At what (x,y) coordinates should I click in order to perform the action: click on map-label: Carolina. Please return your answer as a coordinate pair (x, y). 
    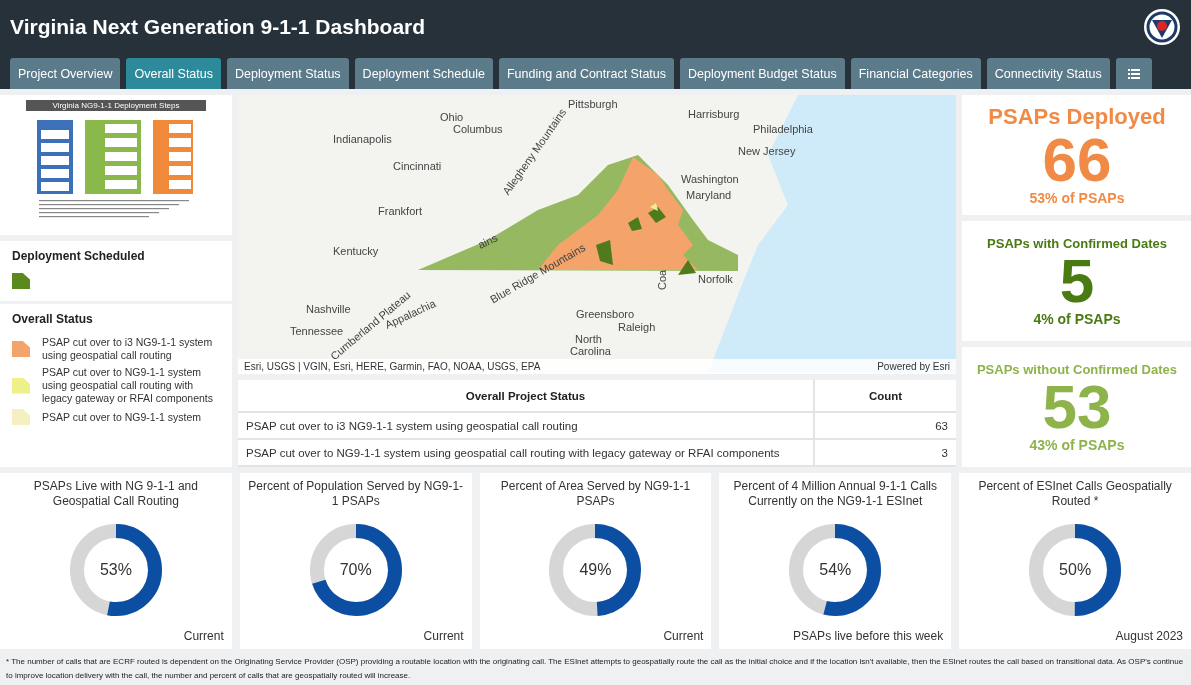
    Looking at the image, I should click on (590, 351).